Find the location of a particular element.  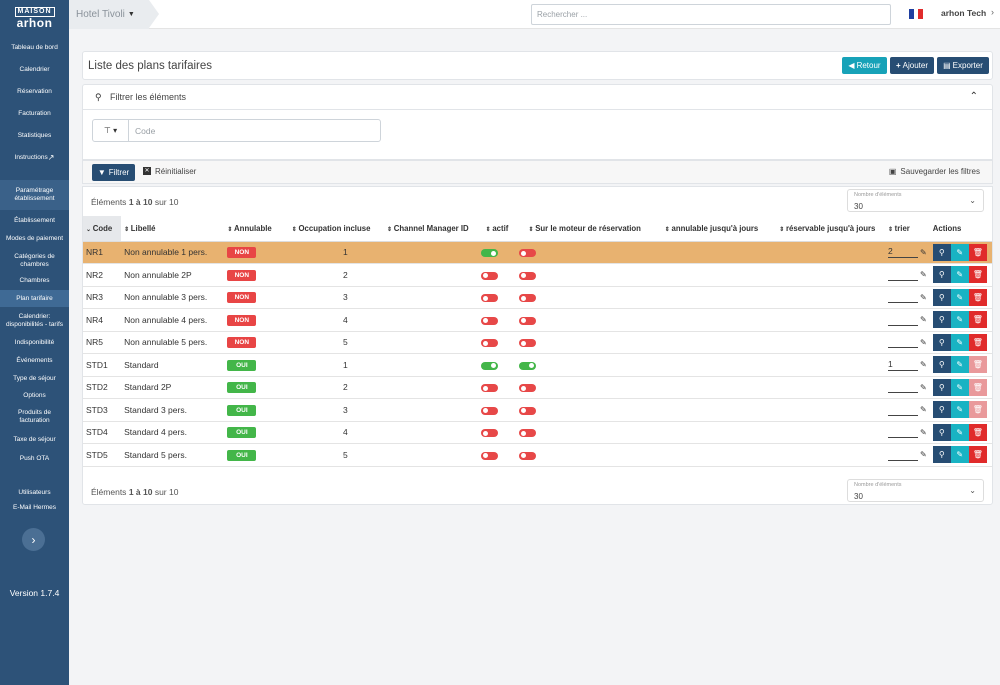

sidebar-item: Tableau de bord is located at coordinates (34, 48).